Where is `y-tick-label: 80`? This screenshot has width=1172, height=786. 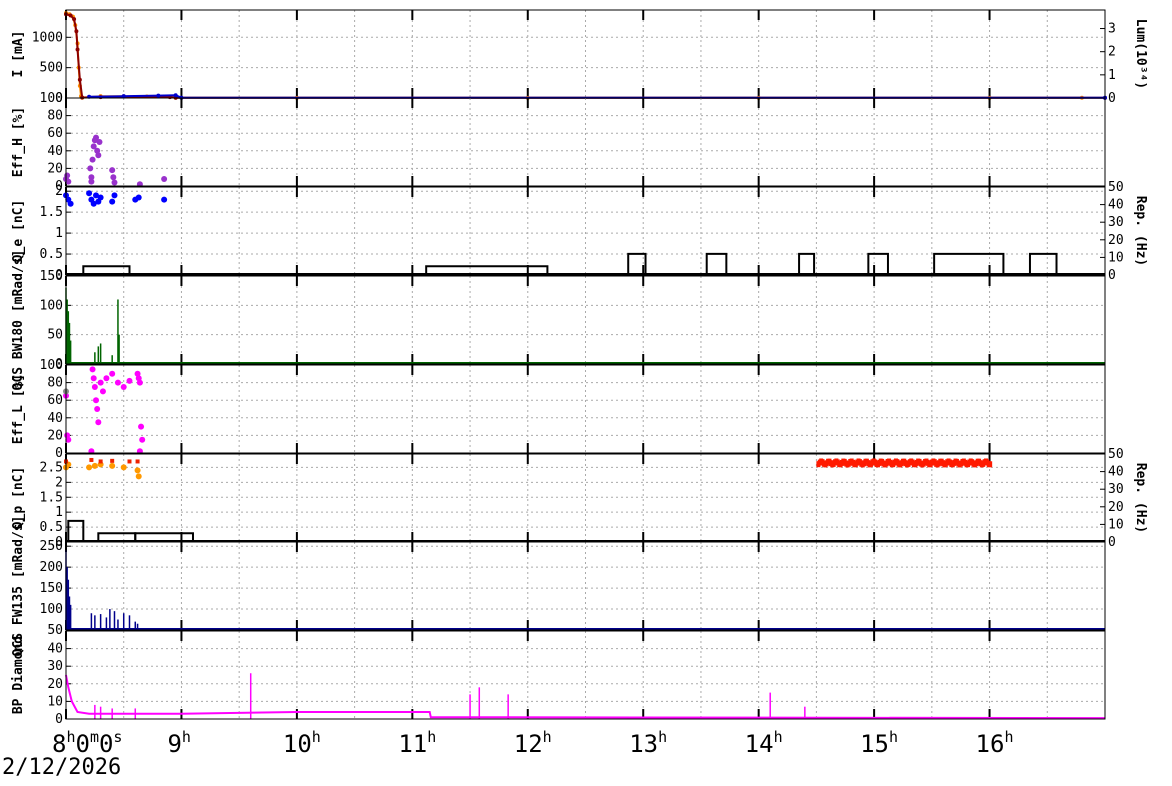
y-tick-label: 80 is located at coordinates (55, 383).